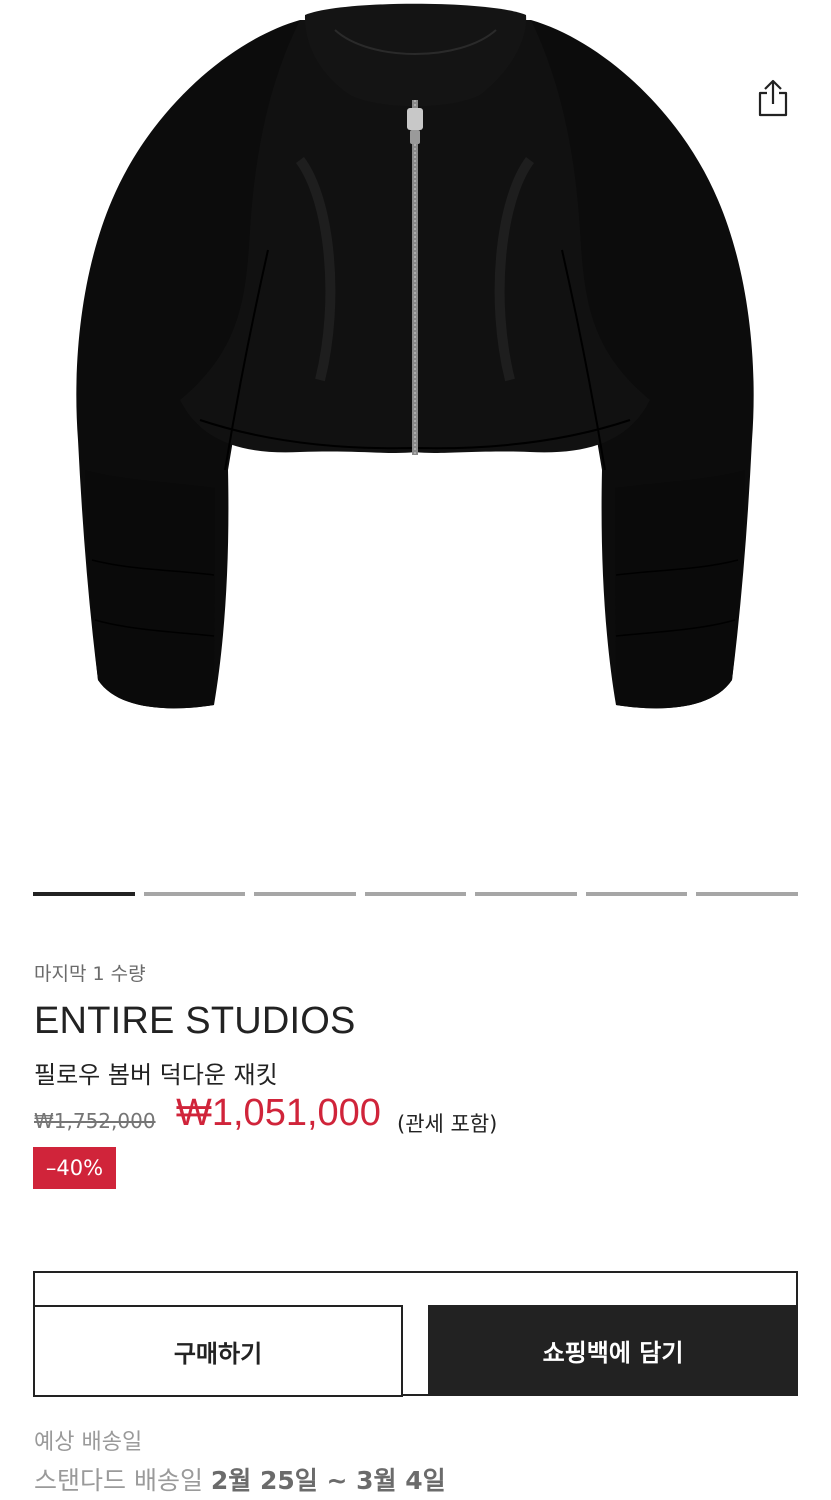 This screenshot has width=831, height=1500. Describe the element at coordinates (156, 1075) in the screenshot. I see `product-name: 필로우 봄버 덕다운 재킷` at that location.